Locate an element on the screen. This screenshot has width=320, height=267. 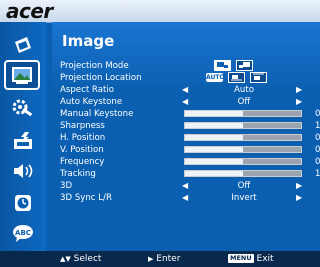
sidebar-item-language: ABC is located at coordinates (23, 233).